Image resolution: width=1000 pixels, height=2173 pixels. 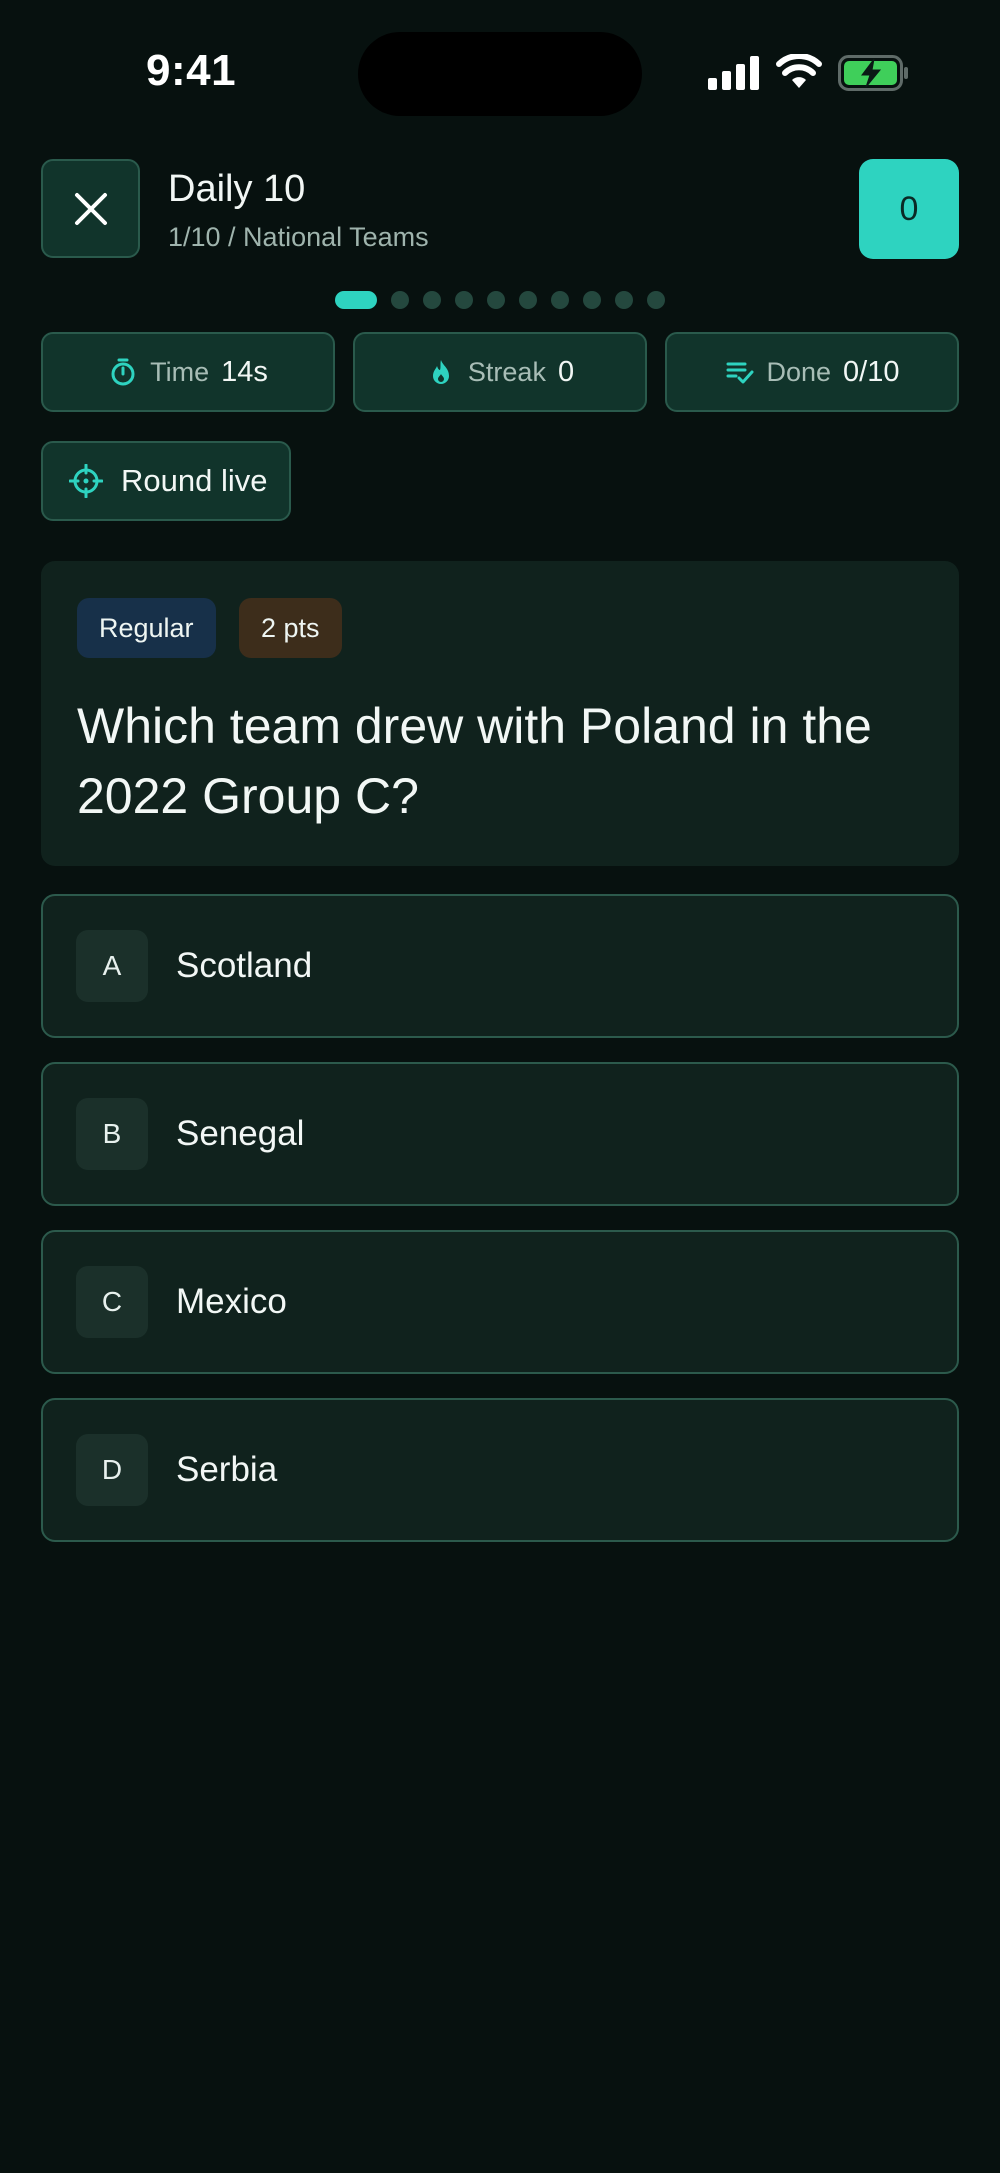 I want to click on stat-streak-value: 0, so click(x=566, y=371).